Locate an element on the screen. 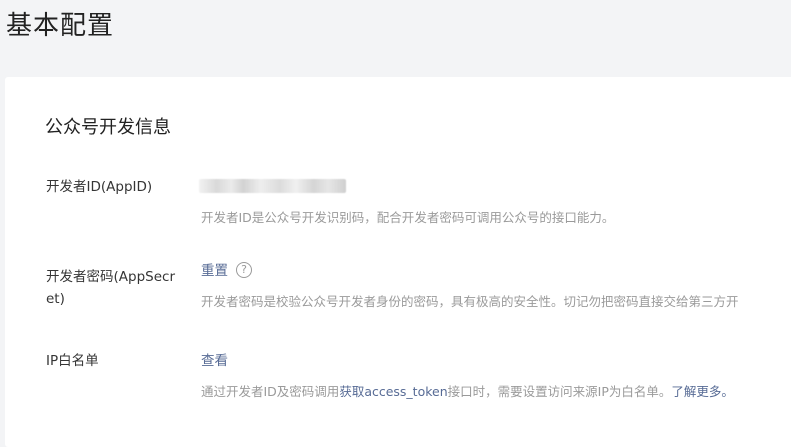 The image size is (791, 447). appid-description: 开发者ID是公众号开发识别码，配合开发者密码可调用公众号的接口能力。 is located at coordinates (408, 217).